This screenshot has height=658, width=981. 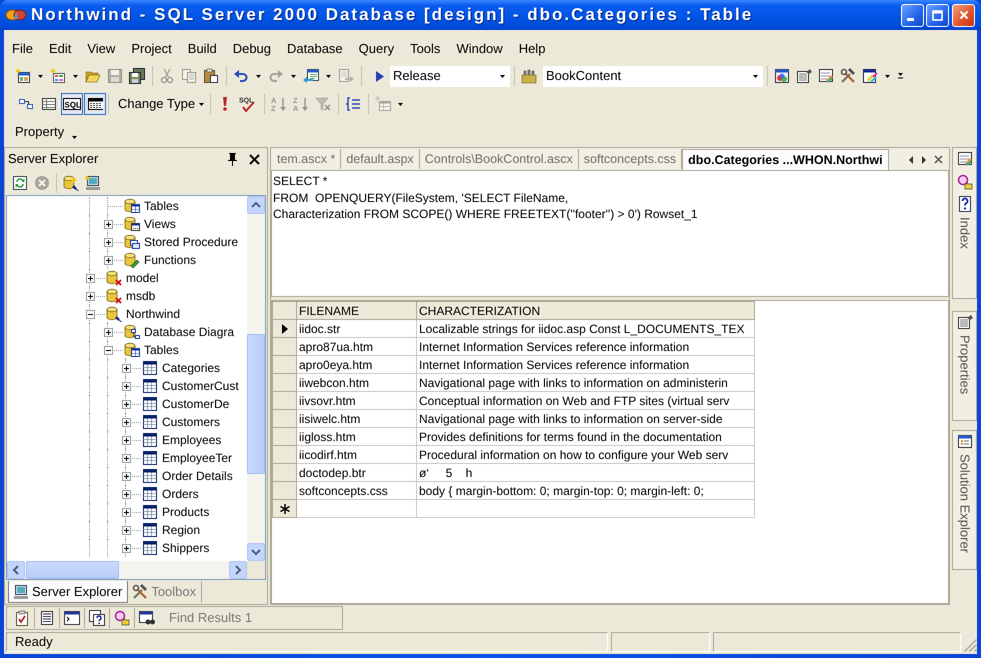 What do you see at coordinates (108, 350) in the screenshot?
I see `collapse-icon` at bounding box center [108, 350].